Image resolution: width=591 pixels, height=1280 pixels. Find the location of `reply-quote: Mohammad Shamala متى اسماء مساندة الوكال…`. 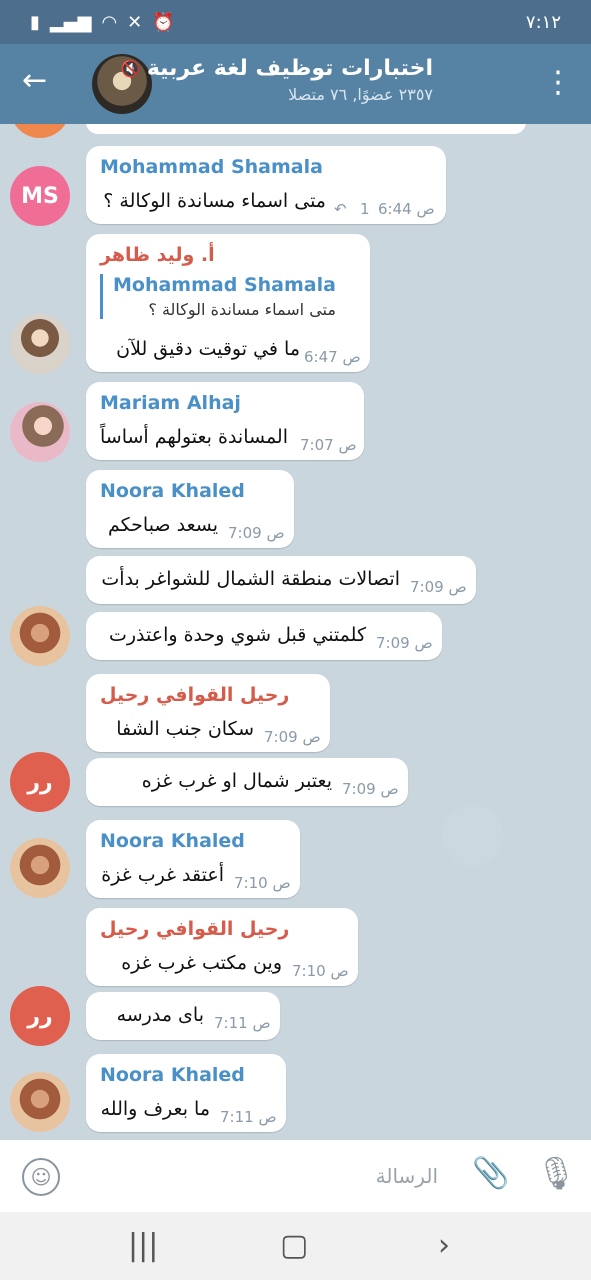

reply-quote: Mohammad Shamala متى اسماء مساندة الوكال… is located at coordinates (218, 296).